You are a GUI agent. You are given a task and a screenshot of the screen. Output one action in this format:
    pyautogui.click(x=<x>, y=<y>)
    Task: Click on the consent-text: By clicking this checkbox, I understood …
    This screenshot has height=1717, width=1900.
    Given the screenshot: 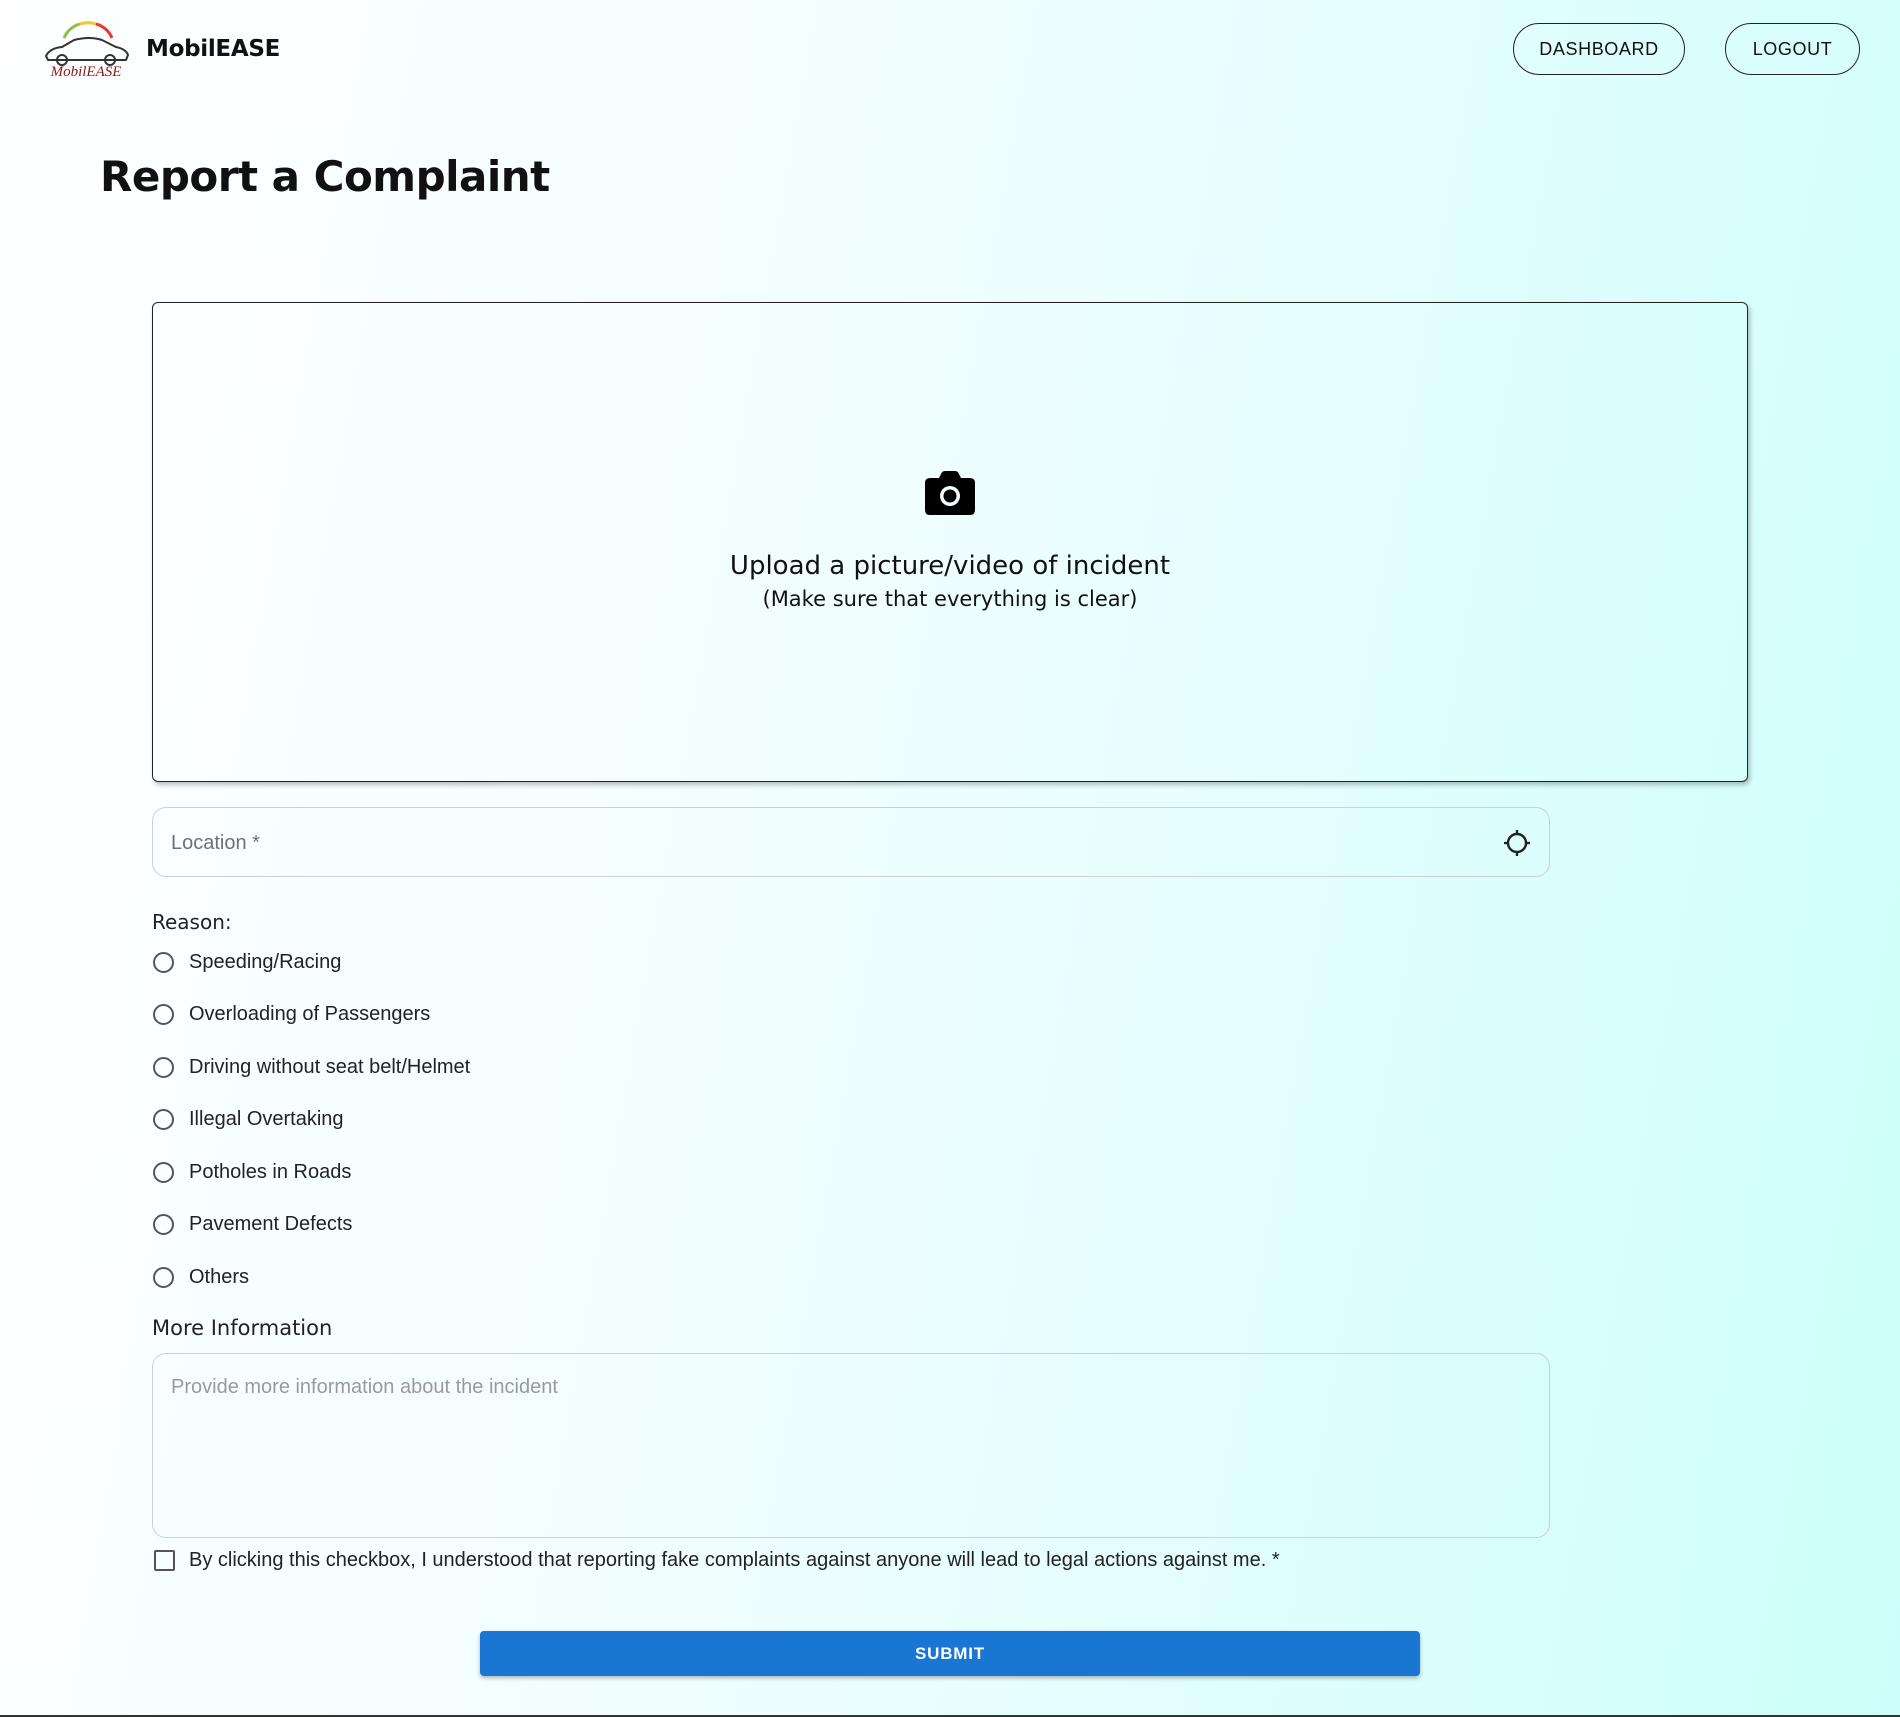 What is the action you would take?
    pyautogui.click(x=734, y=1560)
    